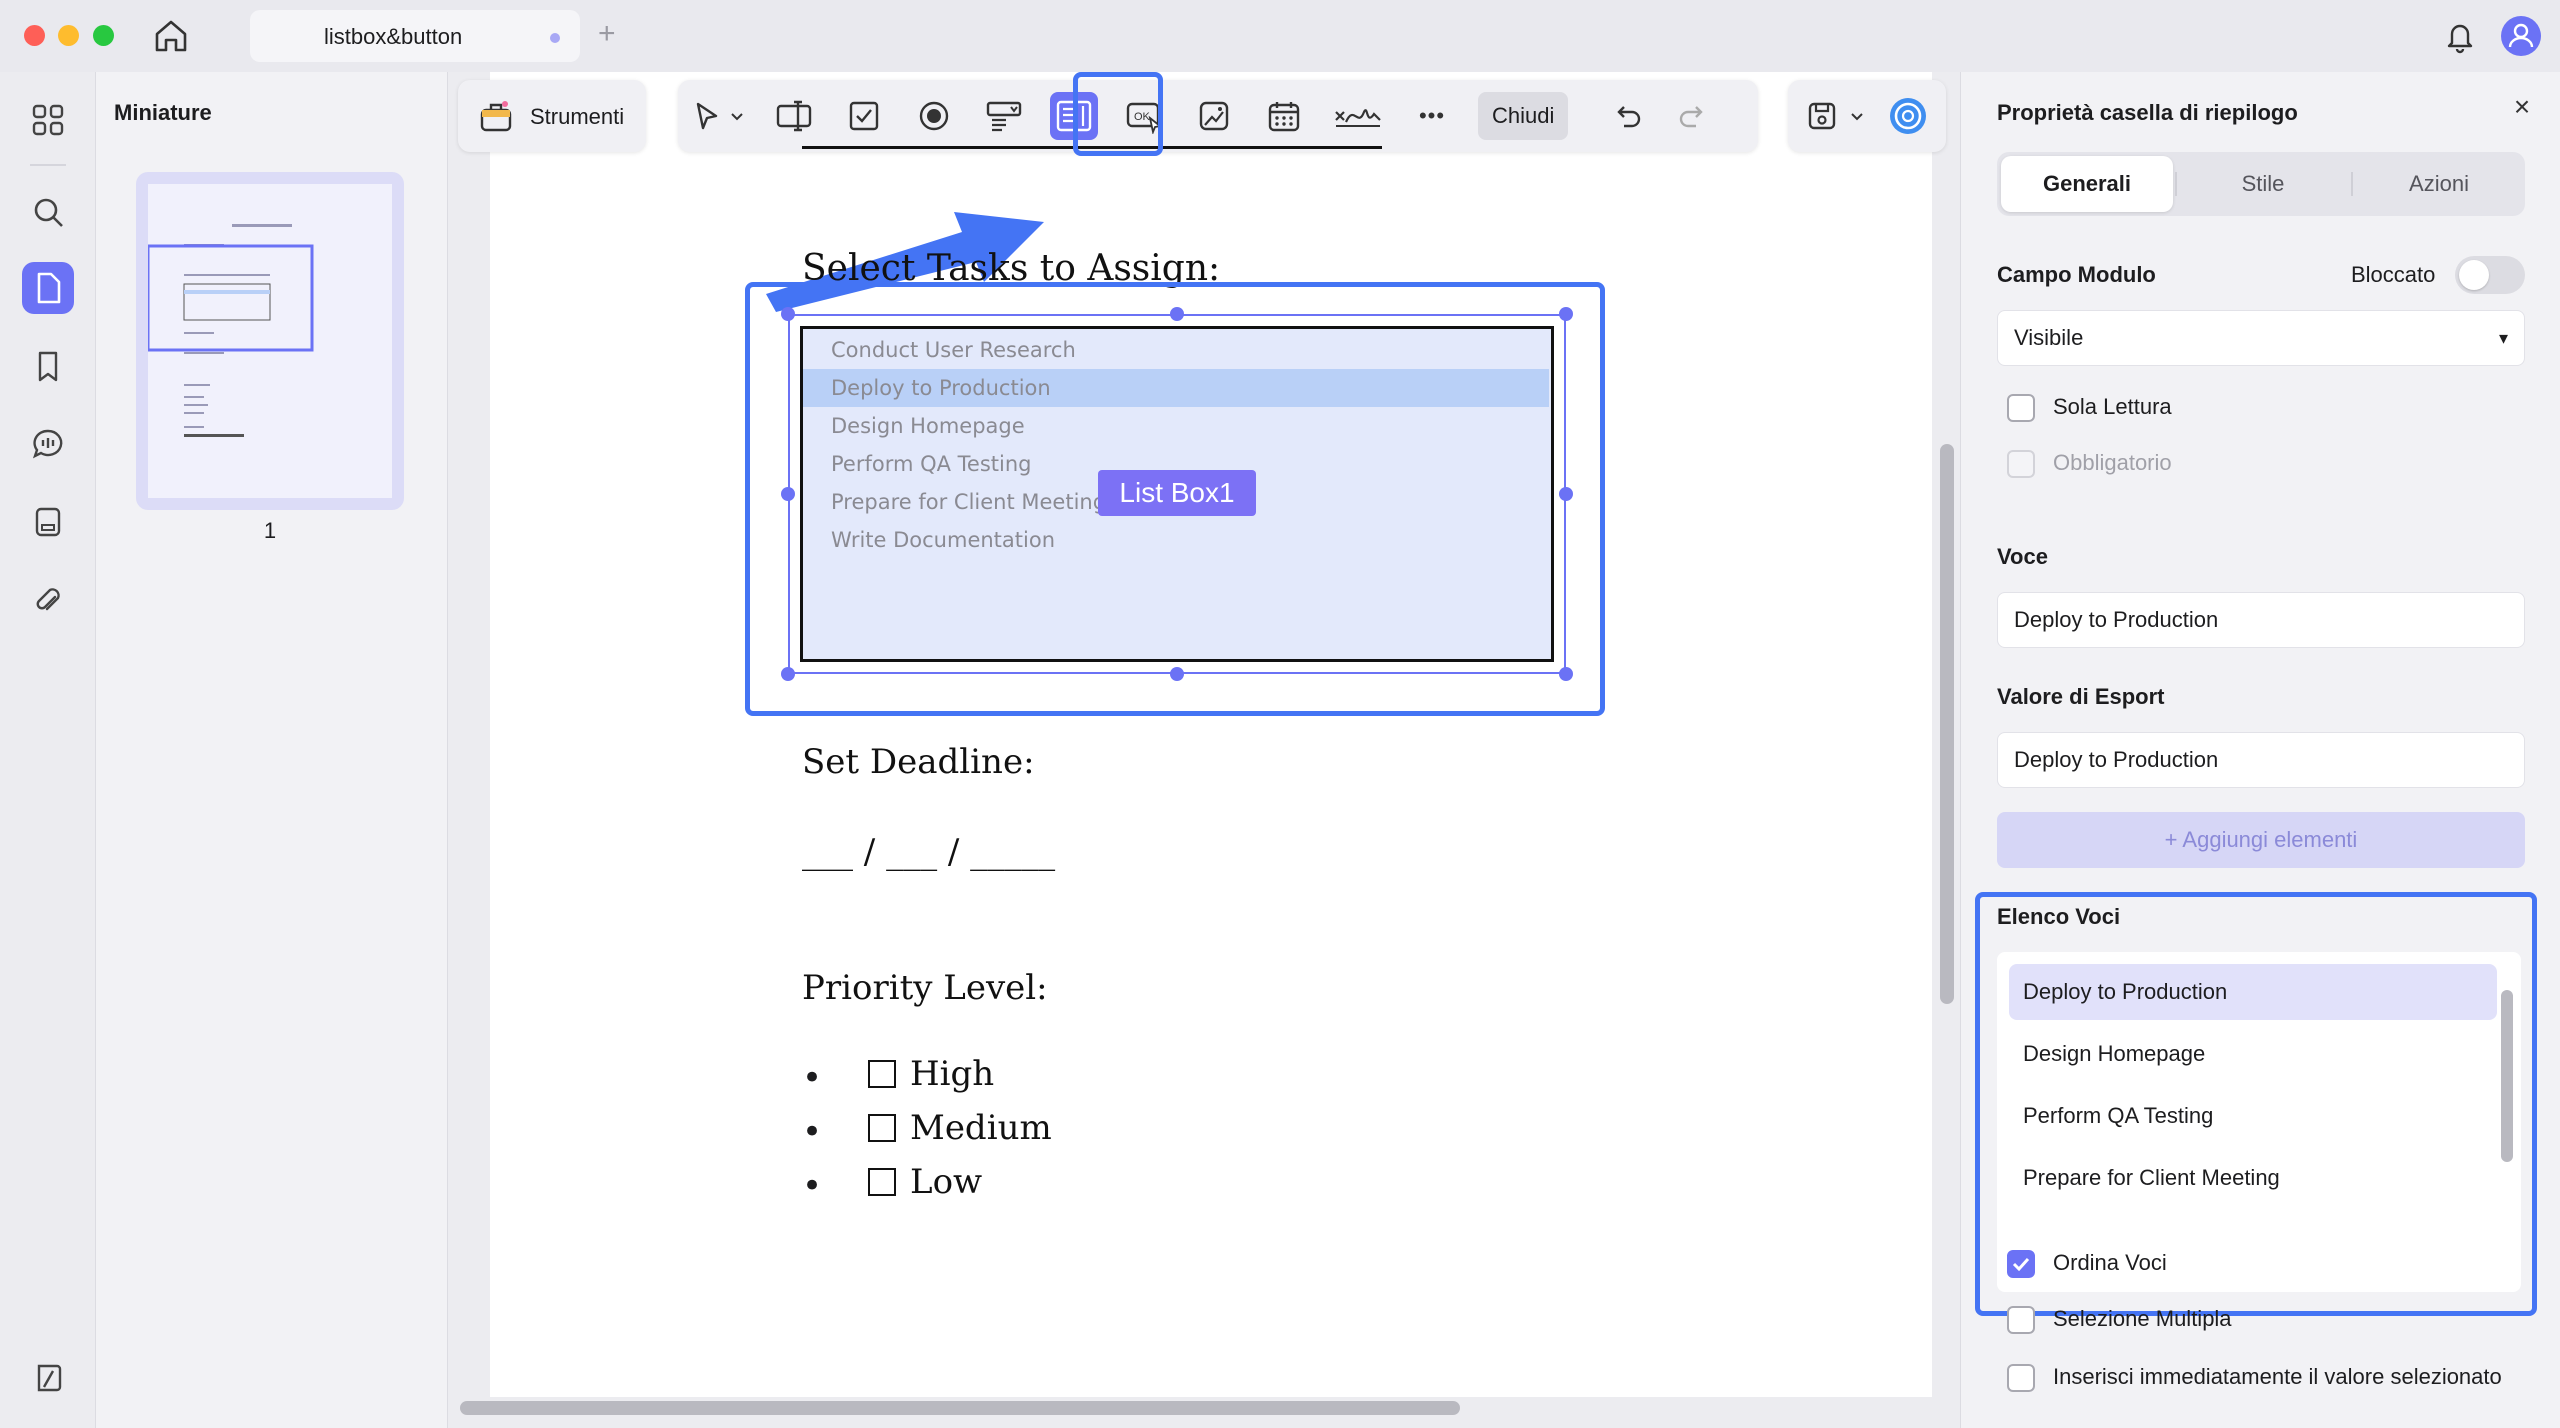 The width and height of the screenshot is (2560, 1428). I want to click on new-tab-button: +, so click(607, 34).